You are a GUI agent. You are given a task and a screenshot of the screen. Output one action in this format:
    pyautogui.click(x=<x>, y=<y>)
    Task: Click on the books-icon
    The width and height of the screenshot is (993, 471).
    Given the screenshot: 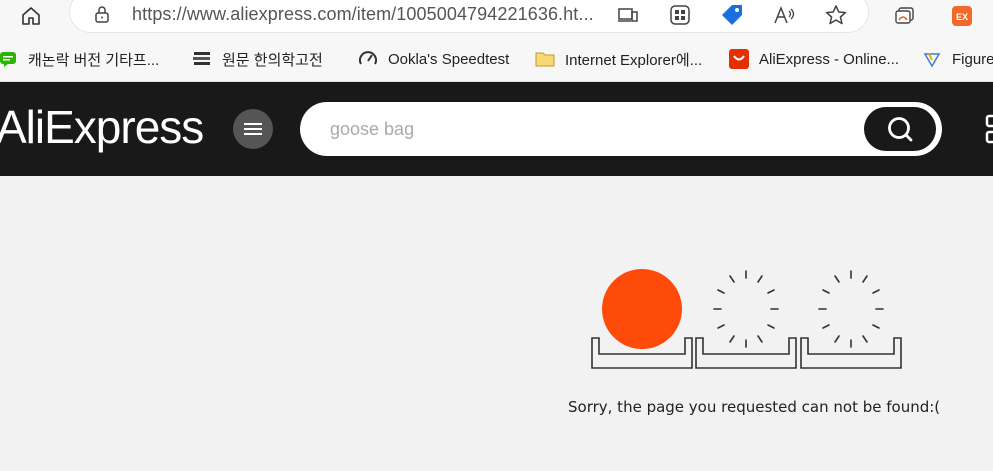 What is the action you would take?
    pyautogui.click(x=202, y=59)
    